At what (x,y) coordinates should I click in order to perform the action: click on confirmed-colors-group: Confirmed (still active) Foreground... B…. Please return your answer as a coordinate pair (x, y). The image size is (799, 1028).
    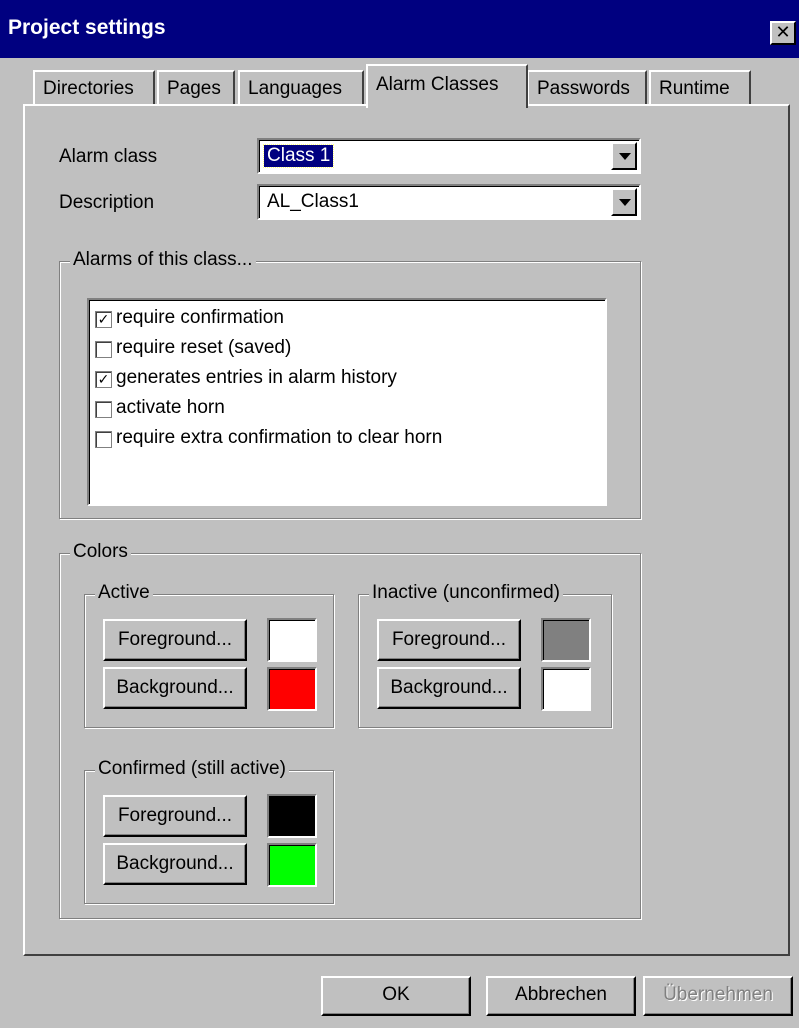
    Looking at the image, I should click on (209, 831).